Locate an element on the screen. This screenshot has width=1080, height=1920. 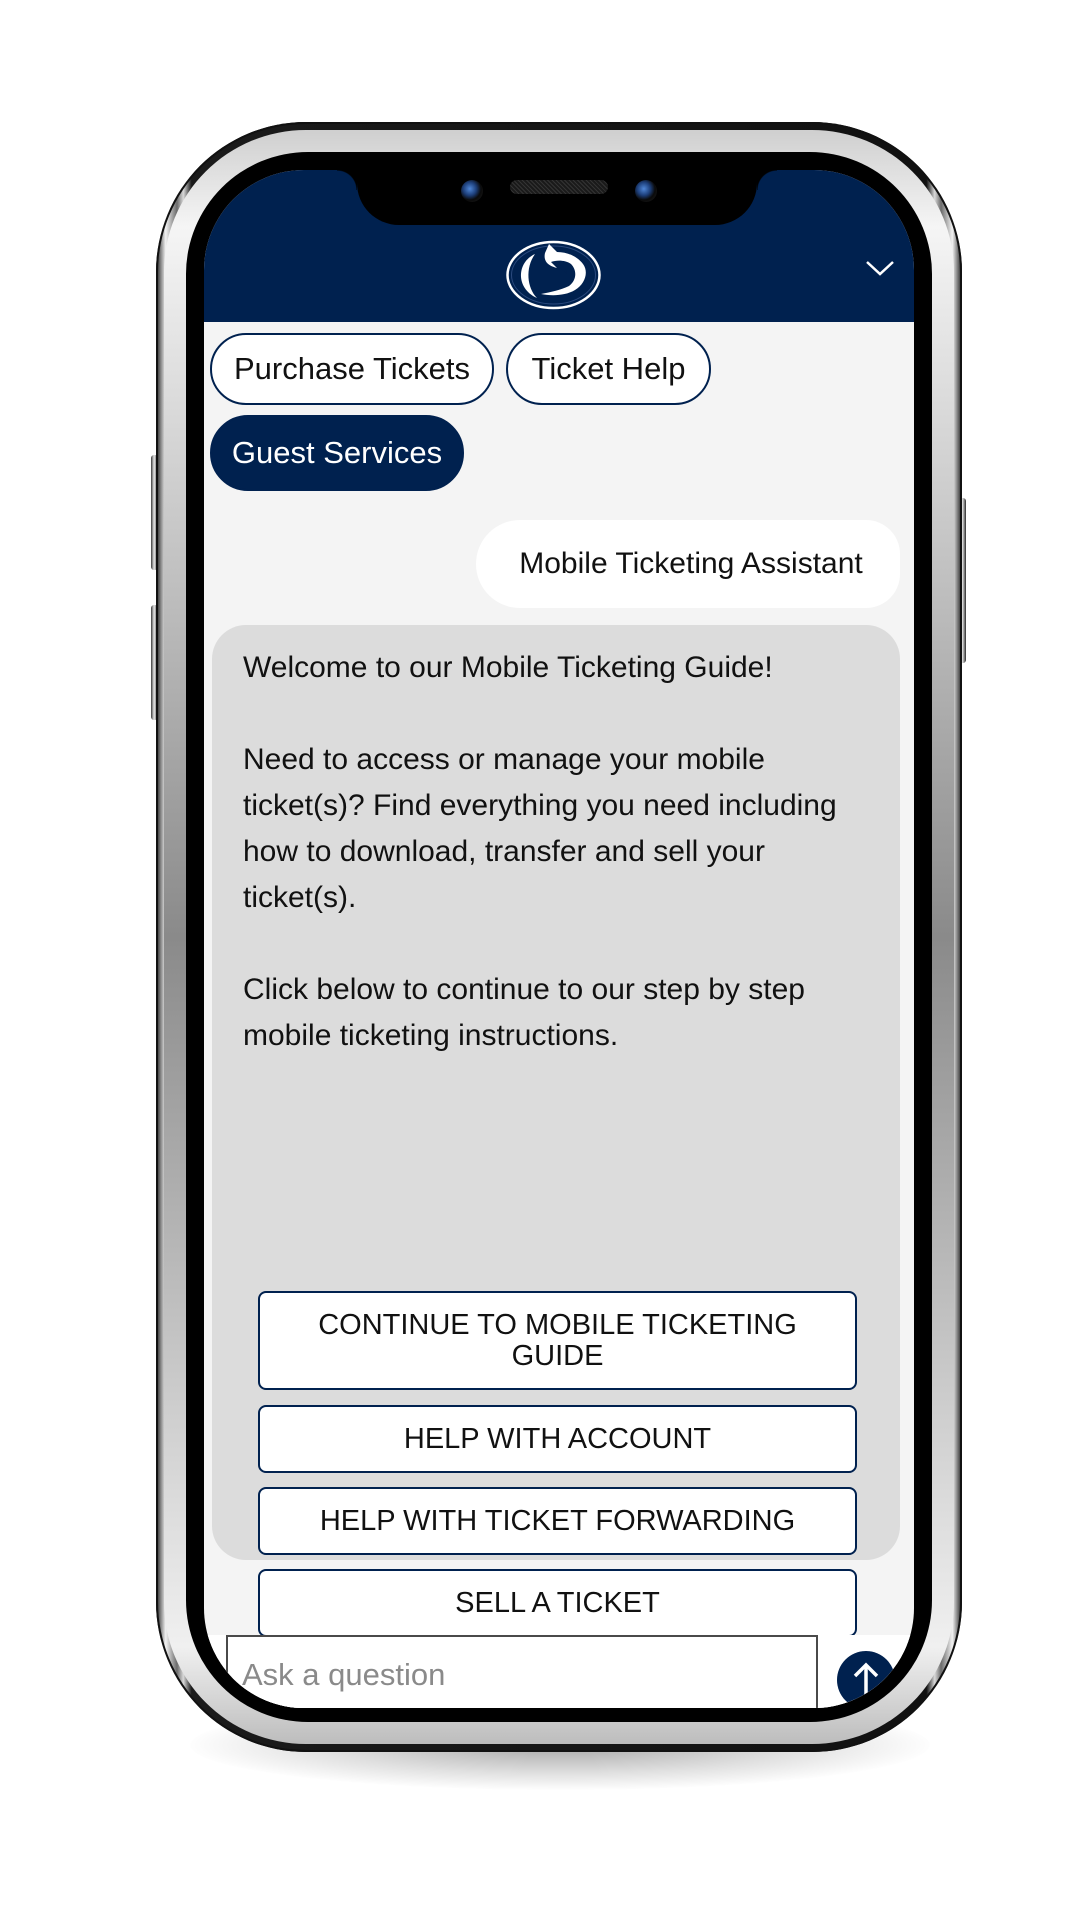
chip-purchase-tickets: Purchase Tickets is located at coordinates (352, 369).